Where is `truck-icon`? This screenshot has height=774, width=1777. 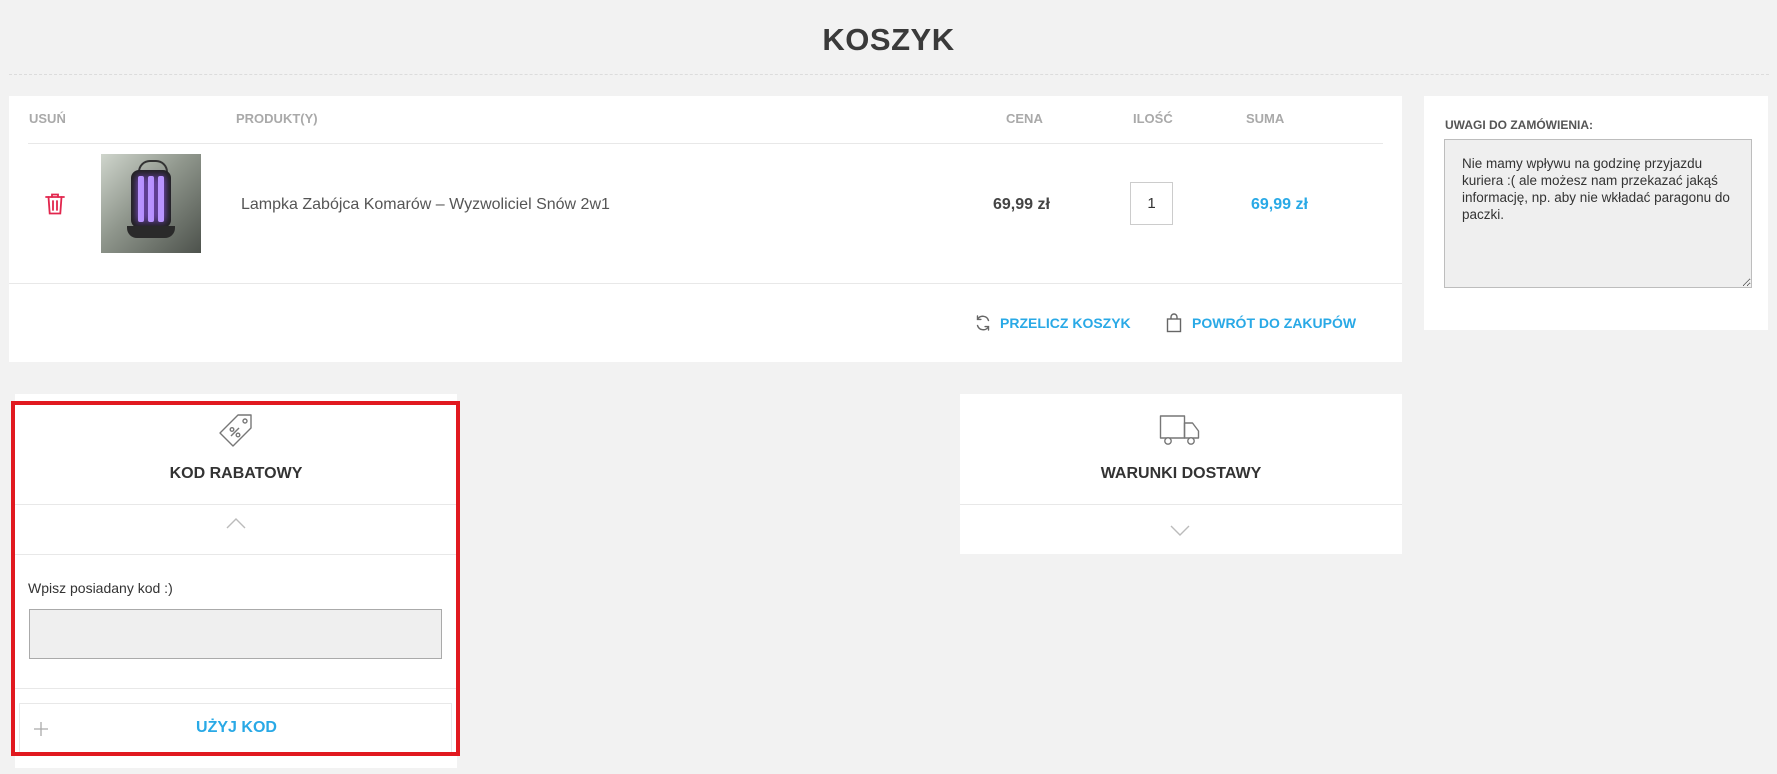 truck-icon is located at coordinates (1179, 430).